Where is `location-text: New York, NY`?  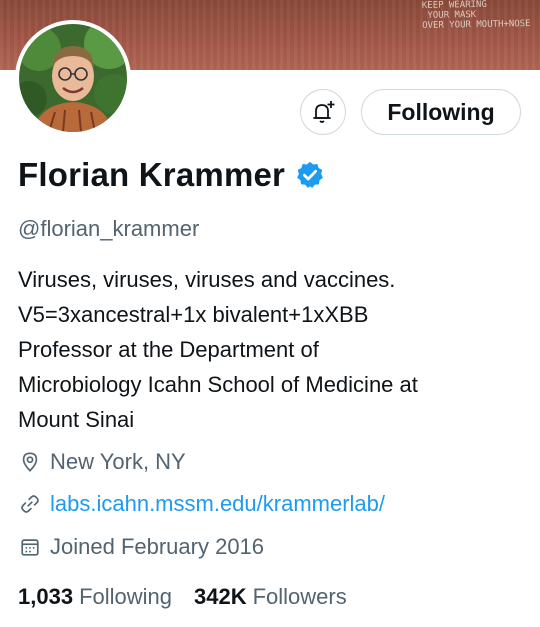 location-text: New York, NY is located at coordinates (118, 461).